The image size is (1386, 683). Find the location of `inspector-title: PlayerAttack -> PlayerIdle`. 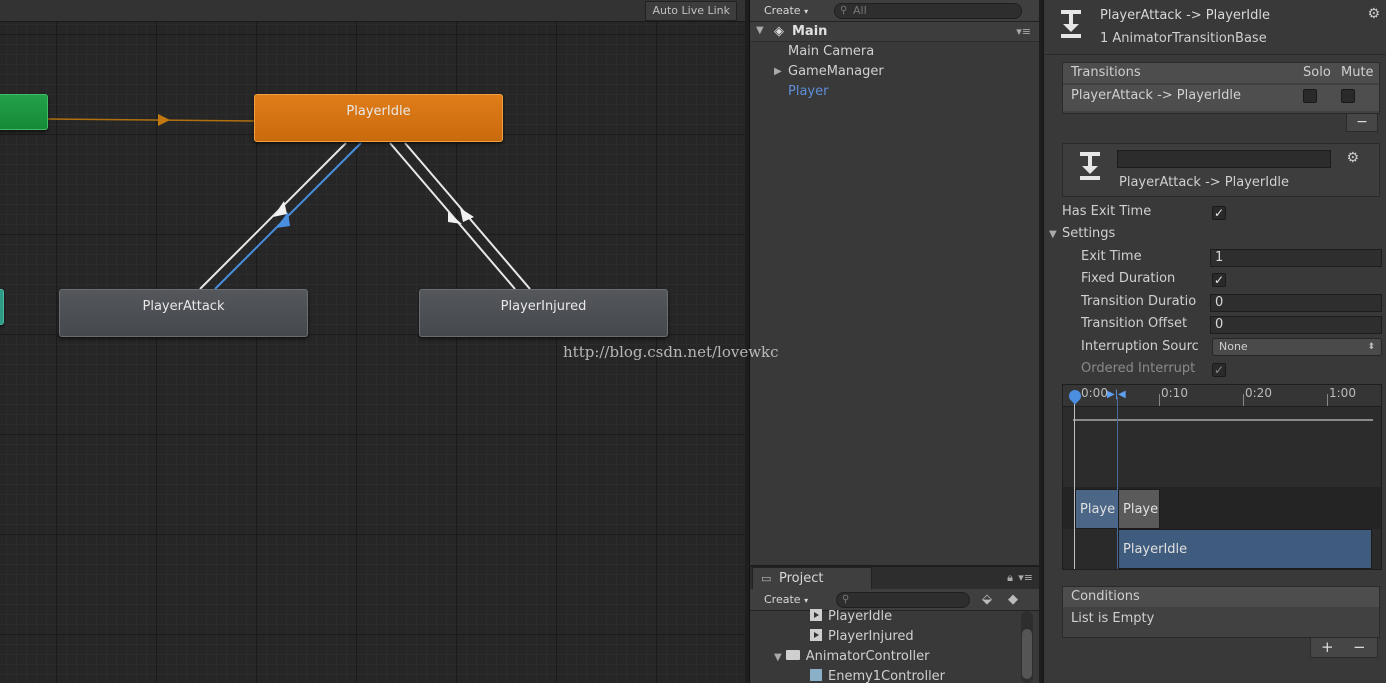

inspector-title: PlayerAttack -> PlayerIdle is located at coordinates (1185, 15).